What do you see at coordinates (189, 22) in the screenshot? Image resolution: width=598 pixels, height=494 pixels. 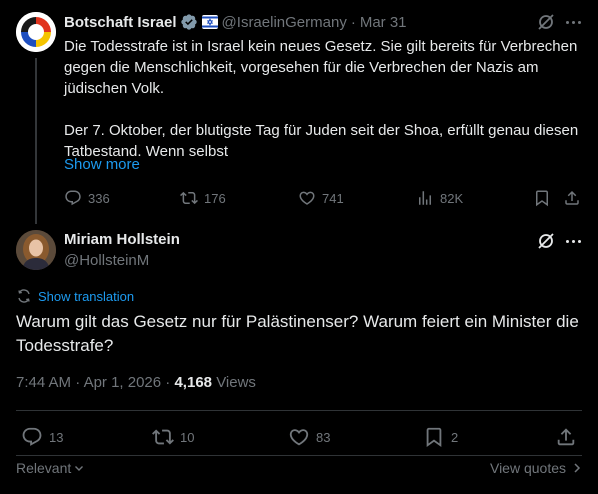 I see `verified-badge-icon` at bounding box center [189, 22].